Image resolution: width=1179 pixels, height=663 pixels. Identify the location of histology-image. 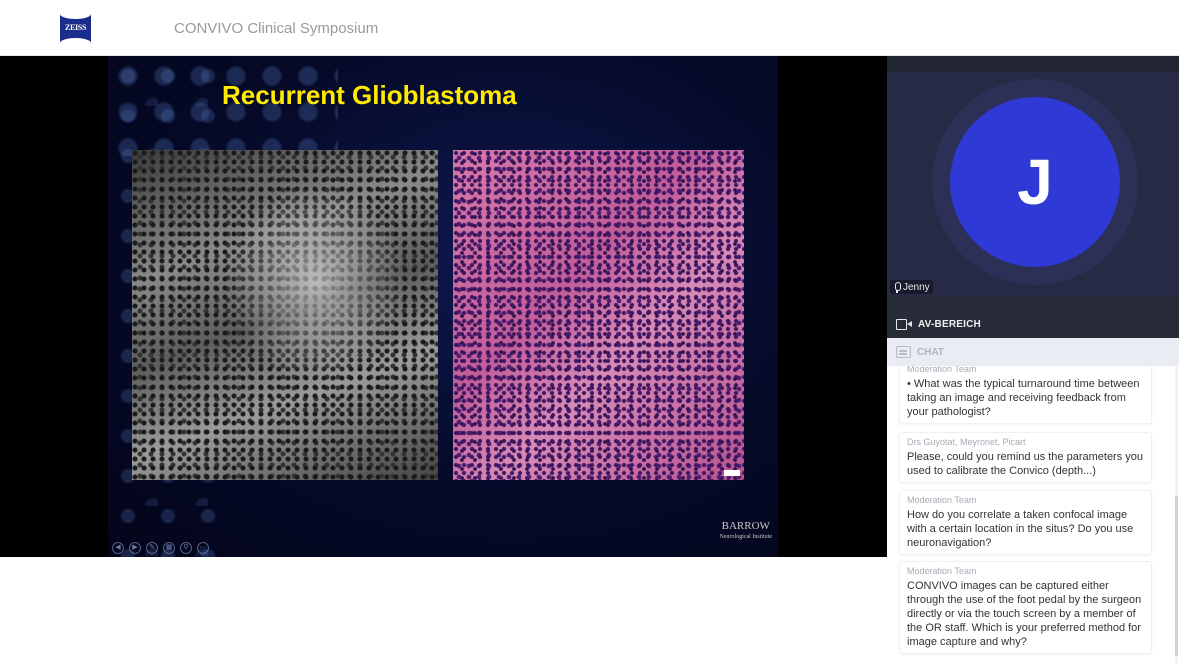
(598, 315).